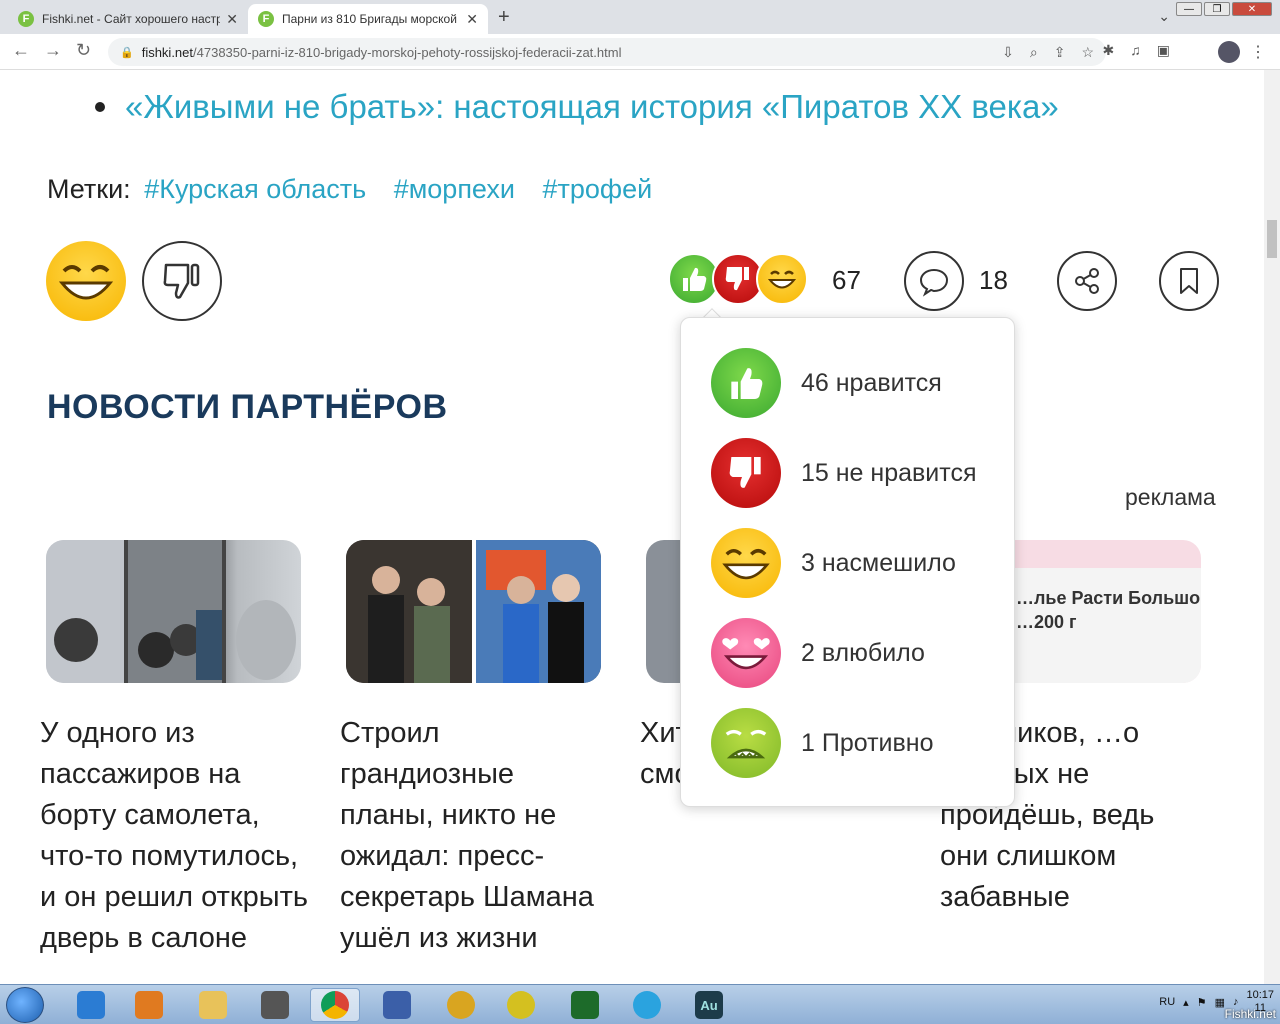 The height and width of the screenshot is (1024, 1280). Describe the element at coordinates (1046, 622) in the screenshot. I see `product-label-weight: …200 г` at that location.